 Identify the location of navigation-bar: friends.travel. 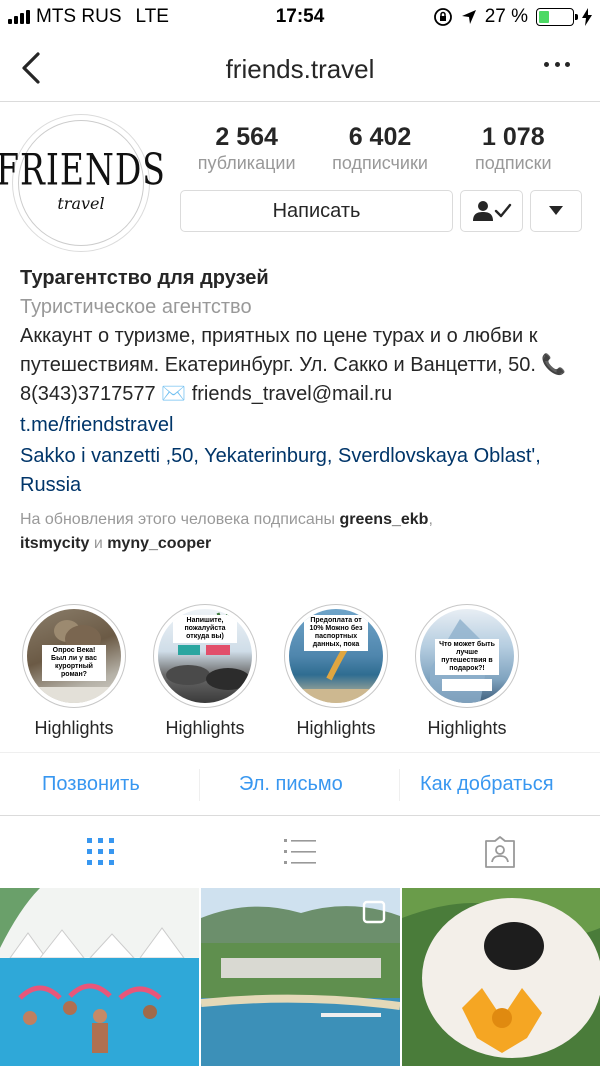
(300, 69).